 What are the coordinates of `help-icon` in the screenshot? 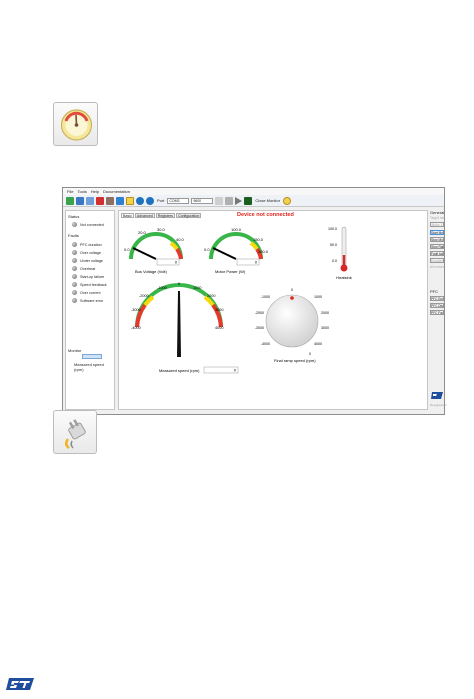 It's located at (140, 200).